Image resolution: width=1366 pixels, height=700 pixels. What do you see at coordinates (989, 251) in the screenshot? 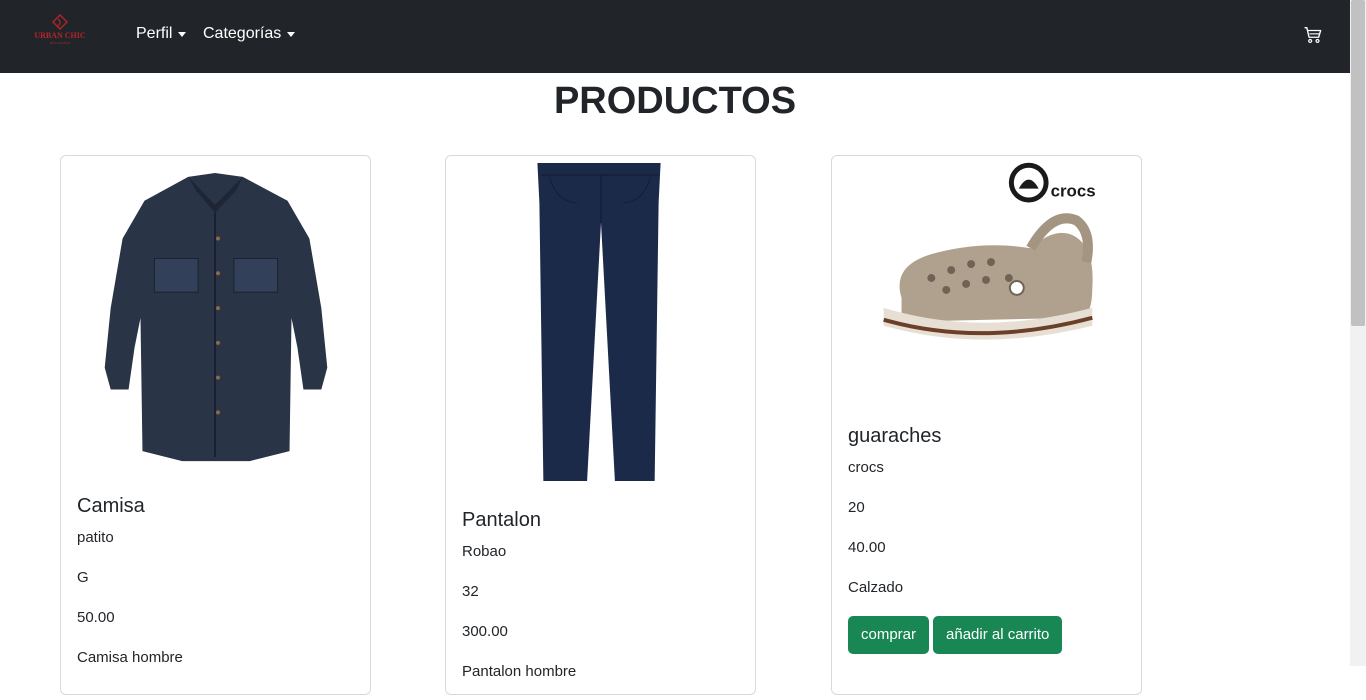
I see `product-image-clog: crocs` at bounding box center [989, 251].